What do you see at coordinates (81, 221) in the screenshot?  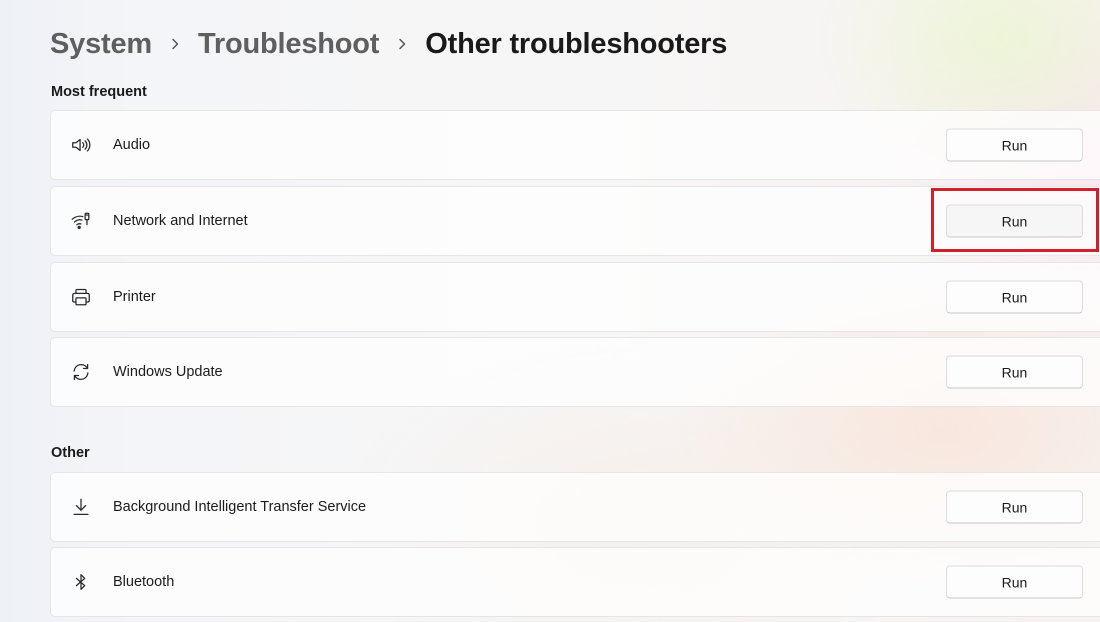 I see `wifi-network-icon` at bounding box center [81, 221].